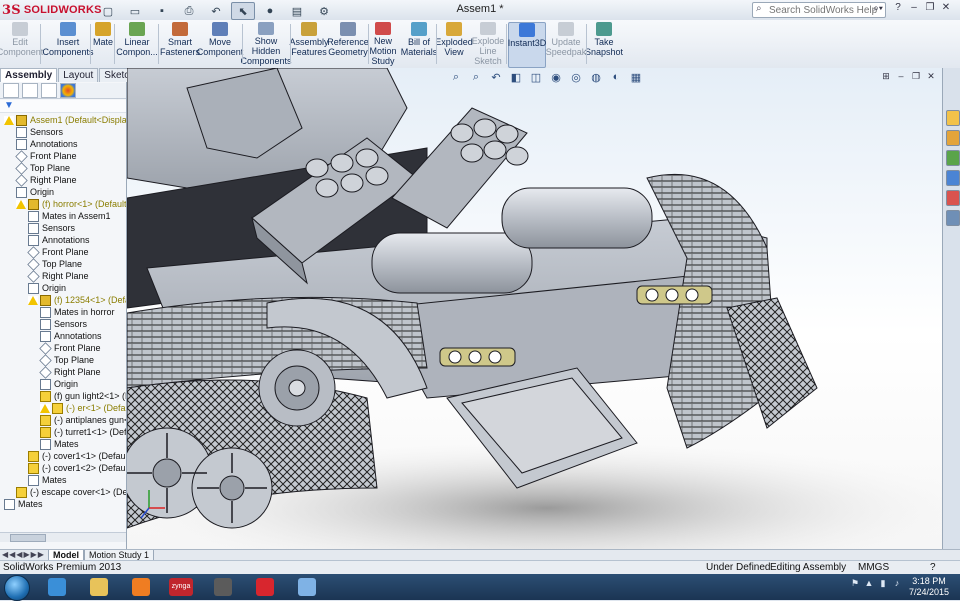 This screenshot has width=960, height=601. Describe the element at coordinates (324, 11) in the screenshot. I see `options-icon: ⚙` at that location.